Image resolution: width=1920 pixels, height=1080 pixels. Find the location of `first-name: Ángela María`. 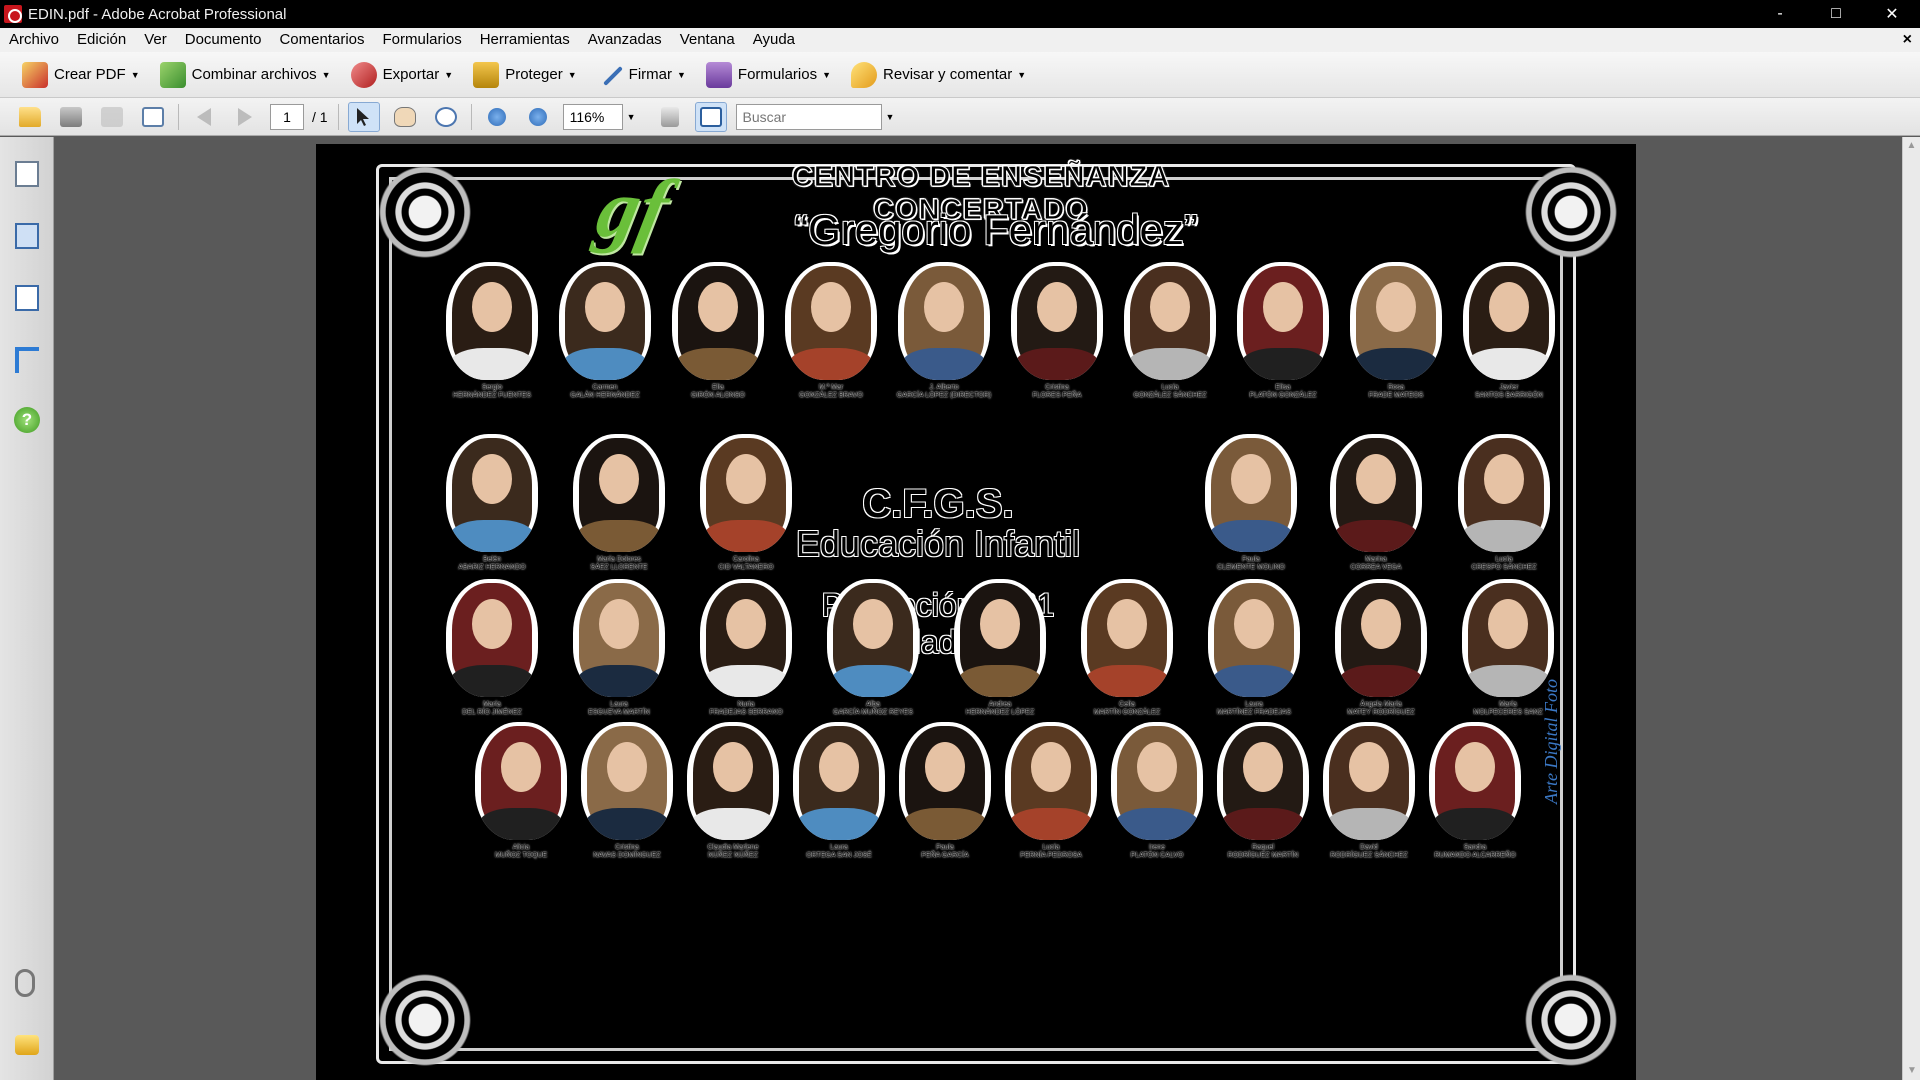

first-name: Ángela María is located at coordinates (1381, 704).